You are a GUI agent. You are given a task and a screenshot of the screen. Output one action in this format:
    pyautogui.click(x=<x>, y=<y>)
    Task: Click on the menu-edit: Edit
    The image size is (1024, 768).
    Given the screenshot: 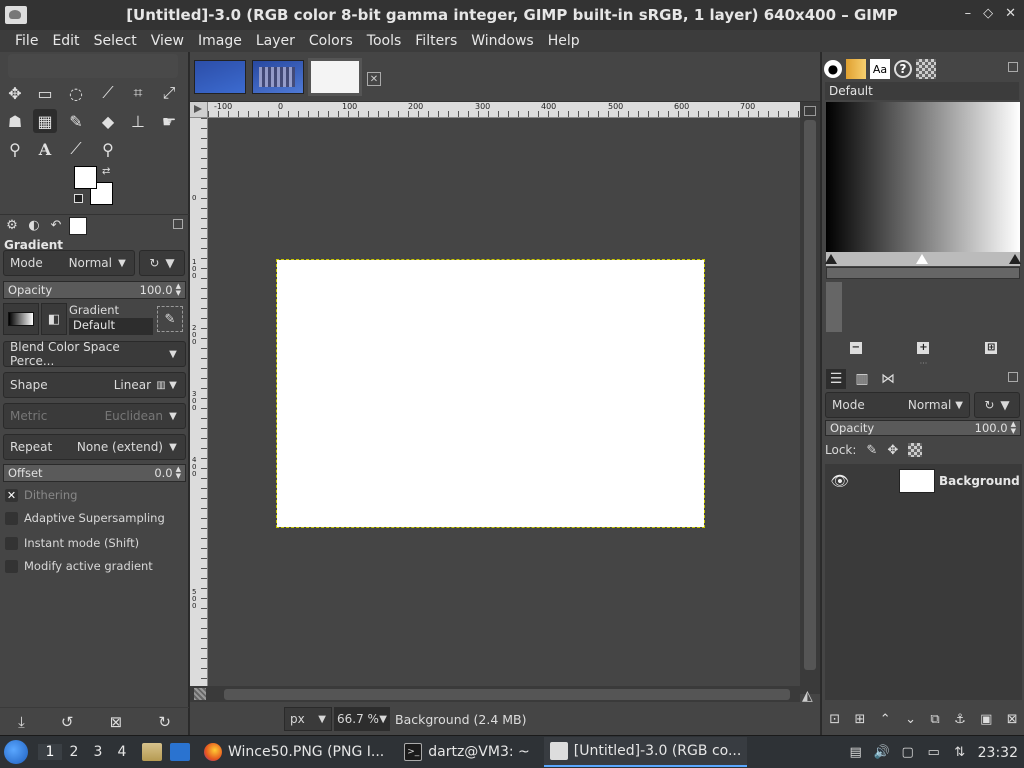 What is the action you would take?
    pyautogui.click(x=65, y=41)
    